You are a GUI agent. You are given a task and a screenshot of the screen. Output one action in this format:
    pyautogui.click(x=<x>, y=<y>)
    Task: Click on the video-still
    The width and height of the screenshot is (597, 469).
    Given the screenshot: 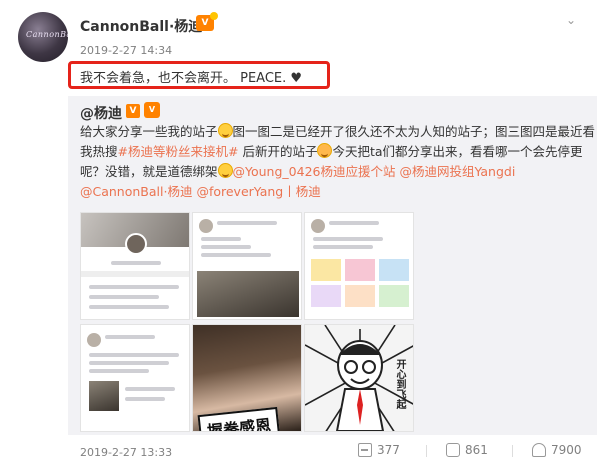 What is the action you would take?
    pyautogui.click(x=248, y=294)
    